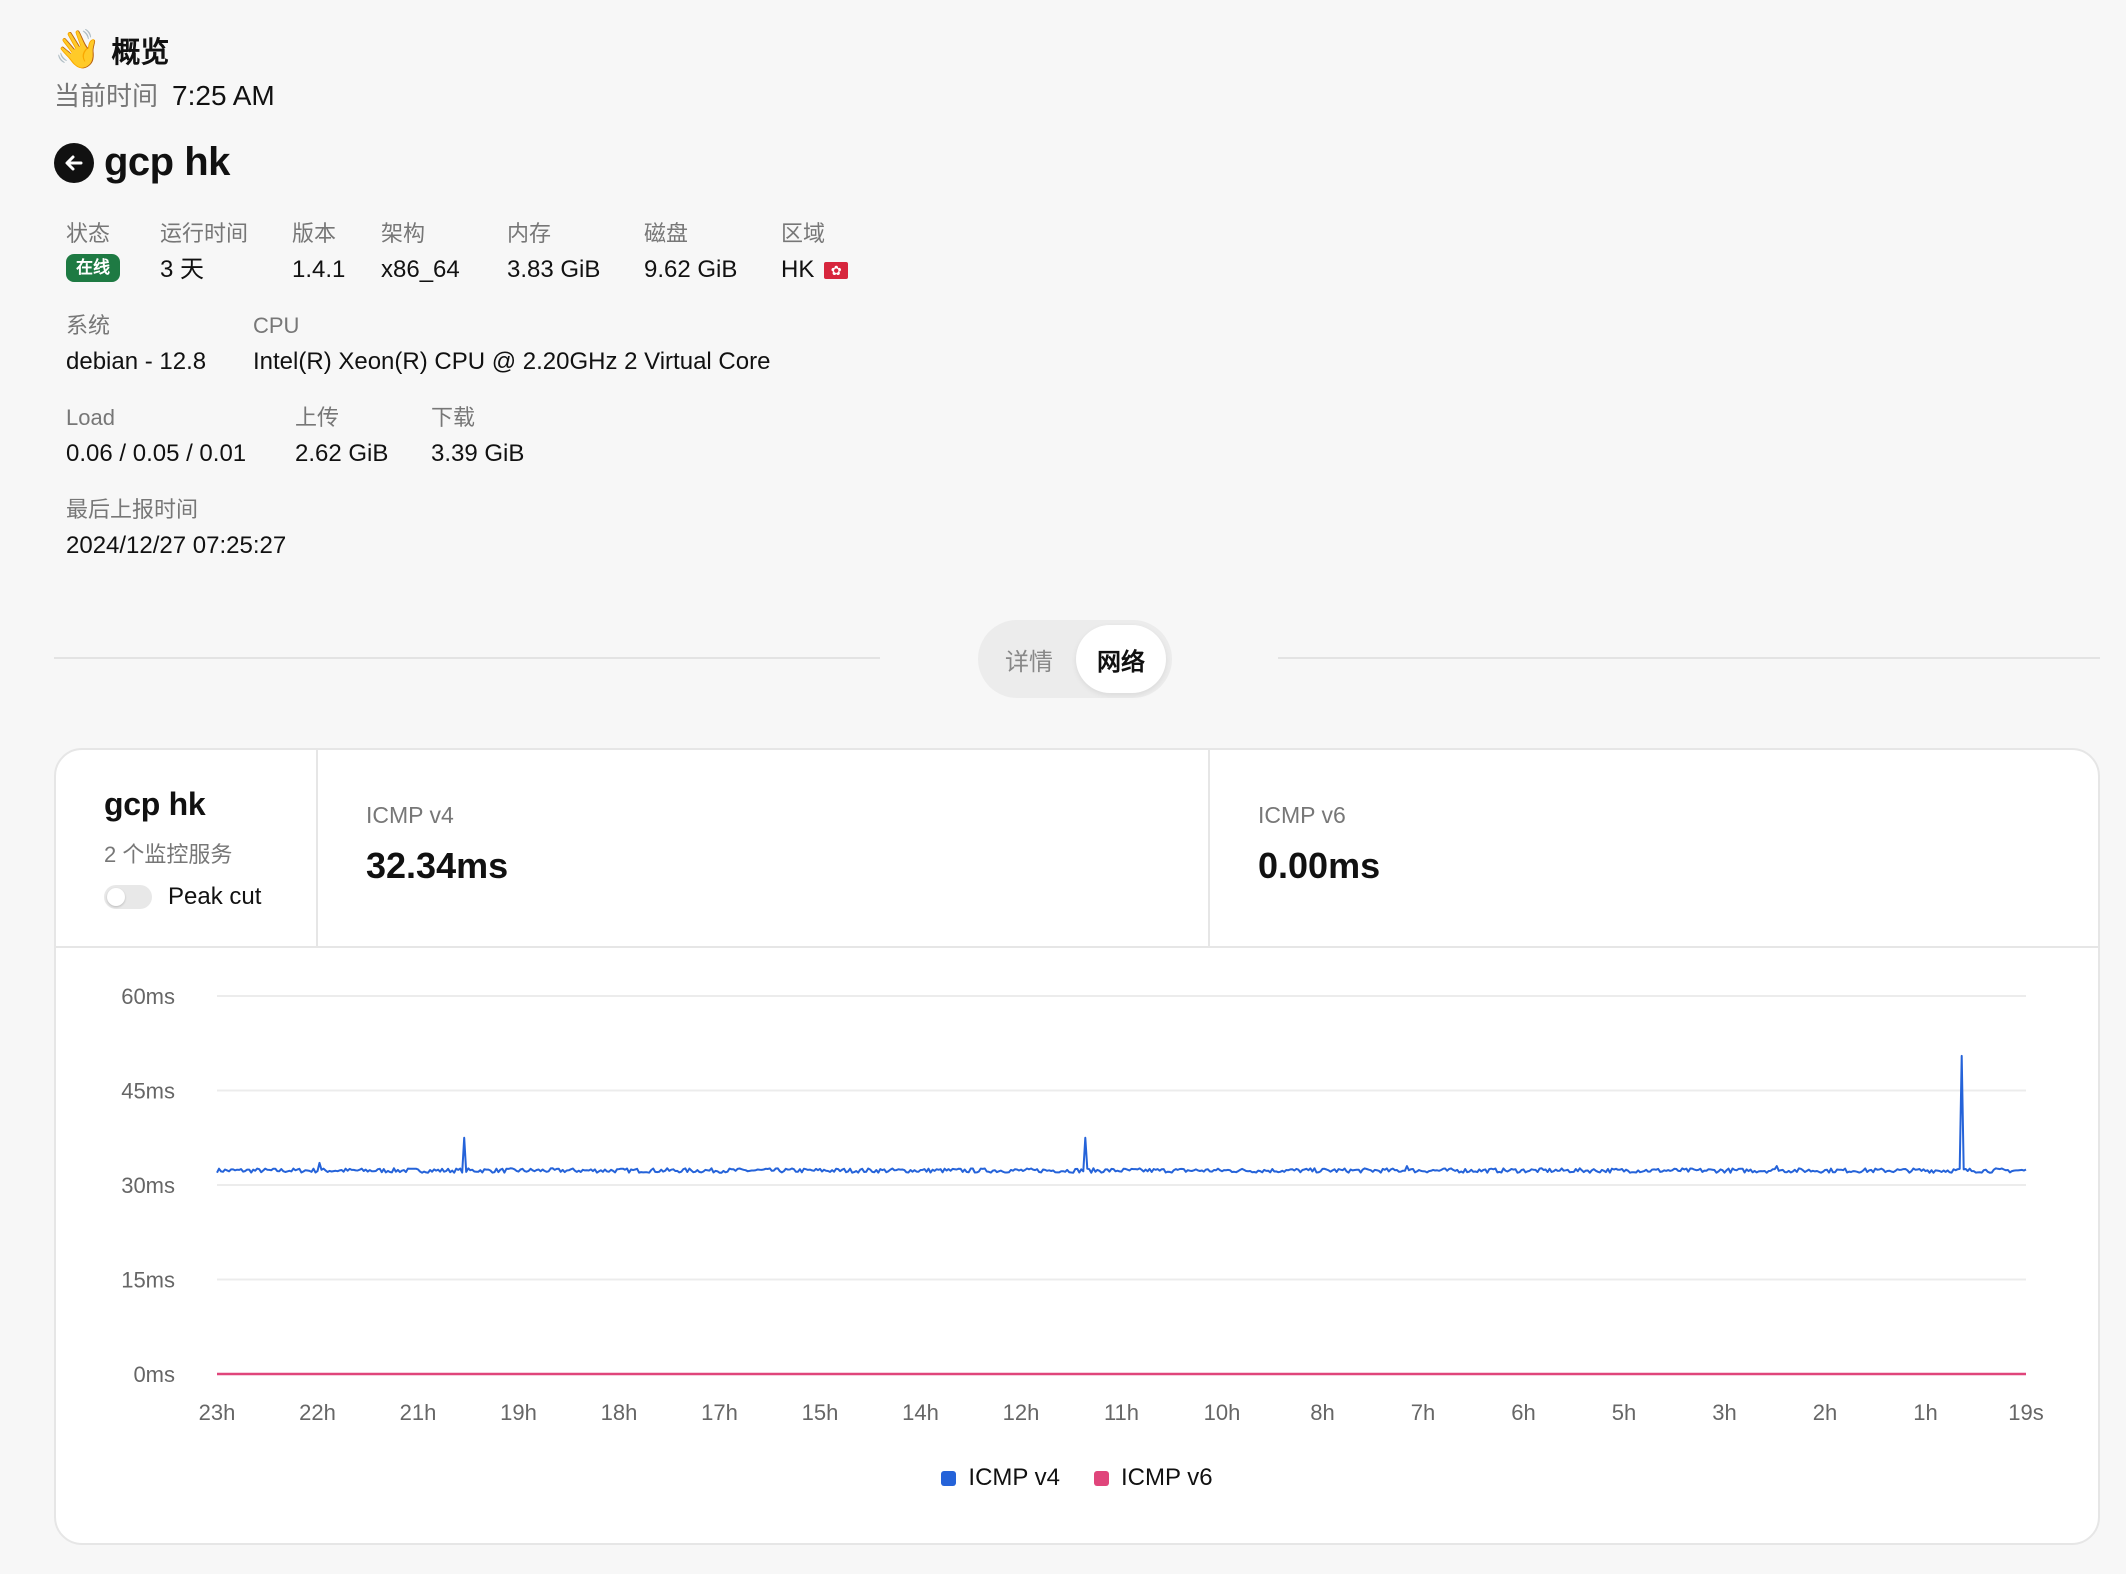  Describe the element at coordinates (518, 1412) in the screenshot. I see `x-tick-label: 19h` at that location.